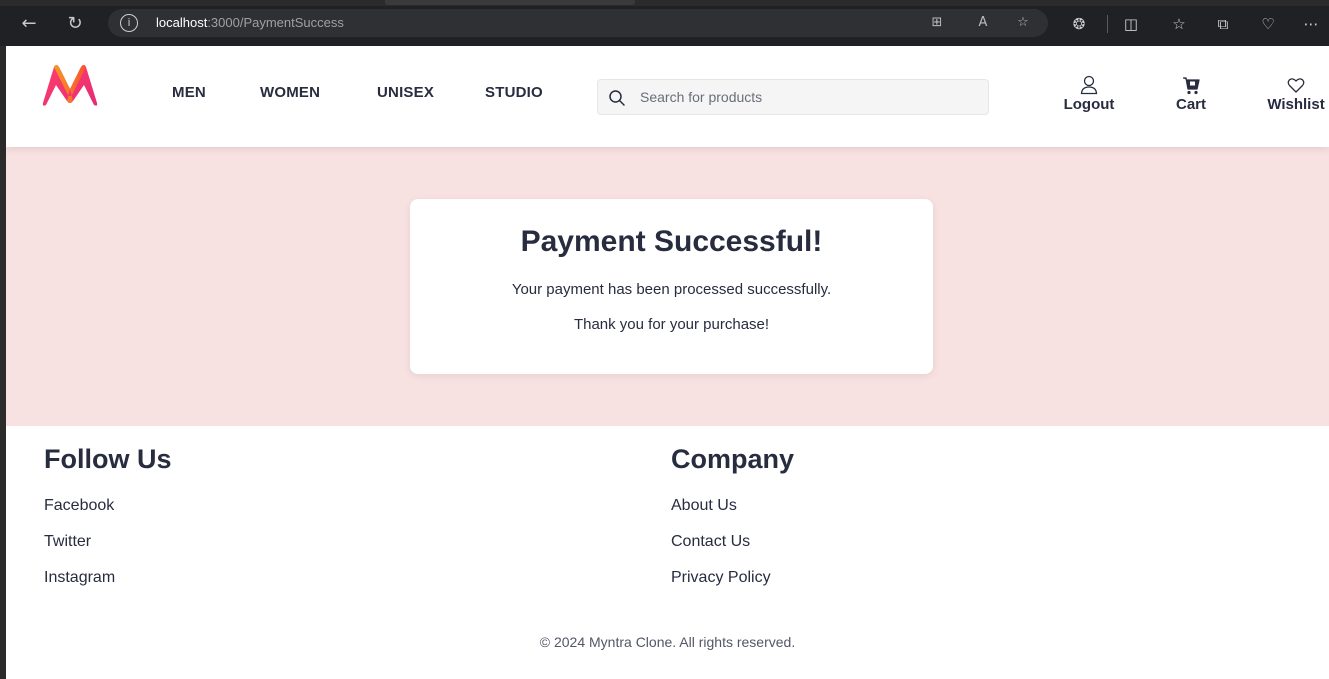 This screenshot has height=679, width=1329. Describe the element at coordinates (514, 92) in the screenshot. I see `nav-studio: STUDIO` at that location.